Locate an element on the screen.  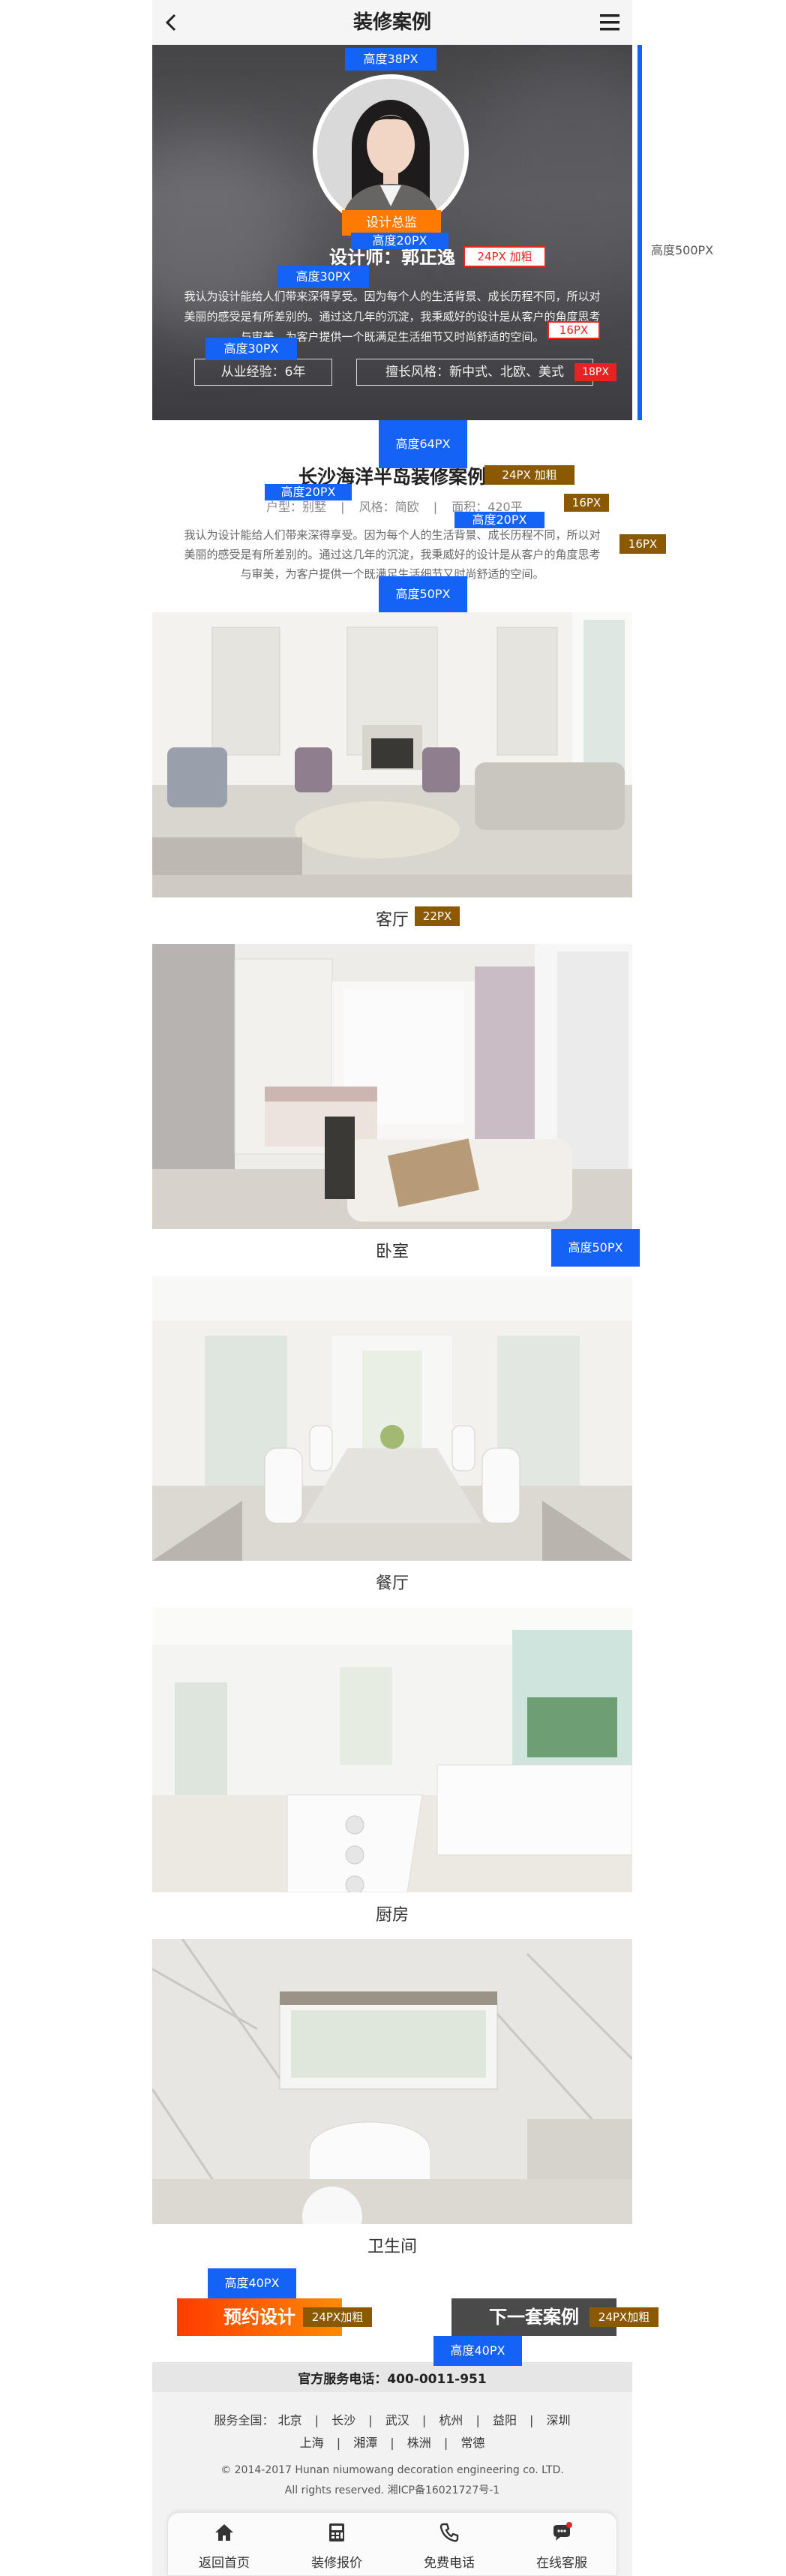
city-link: 武汉 is located at coordinates (398, 2420).